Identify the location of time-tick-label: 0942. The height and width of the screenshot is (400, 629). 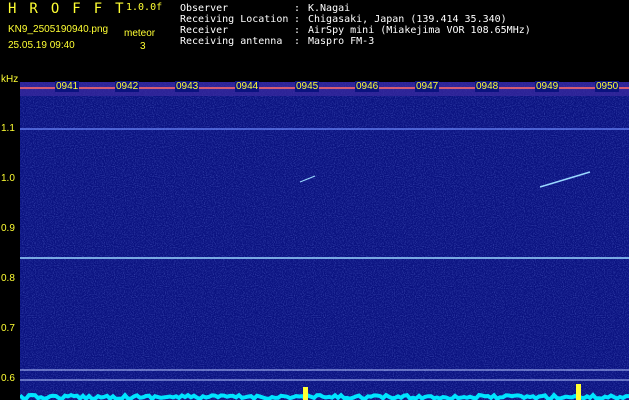
(127, 86).